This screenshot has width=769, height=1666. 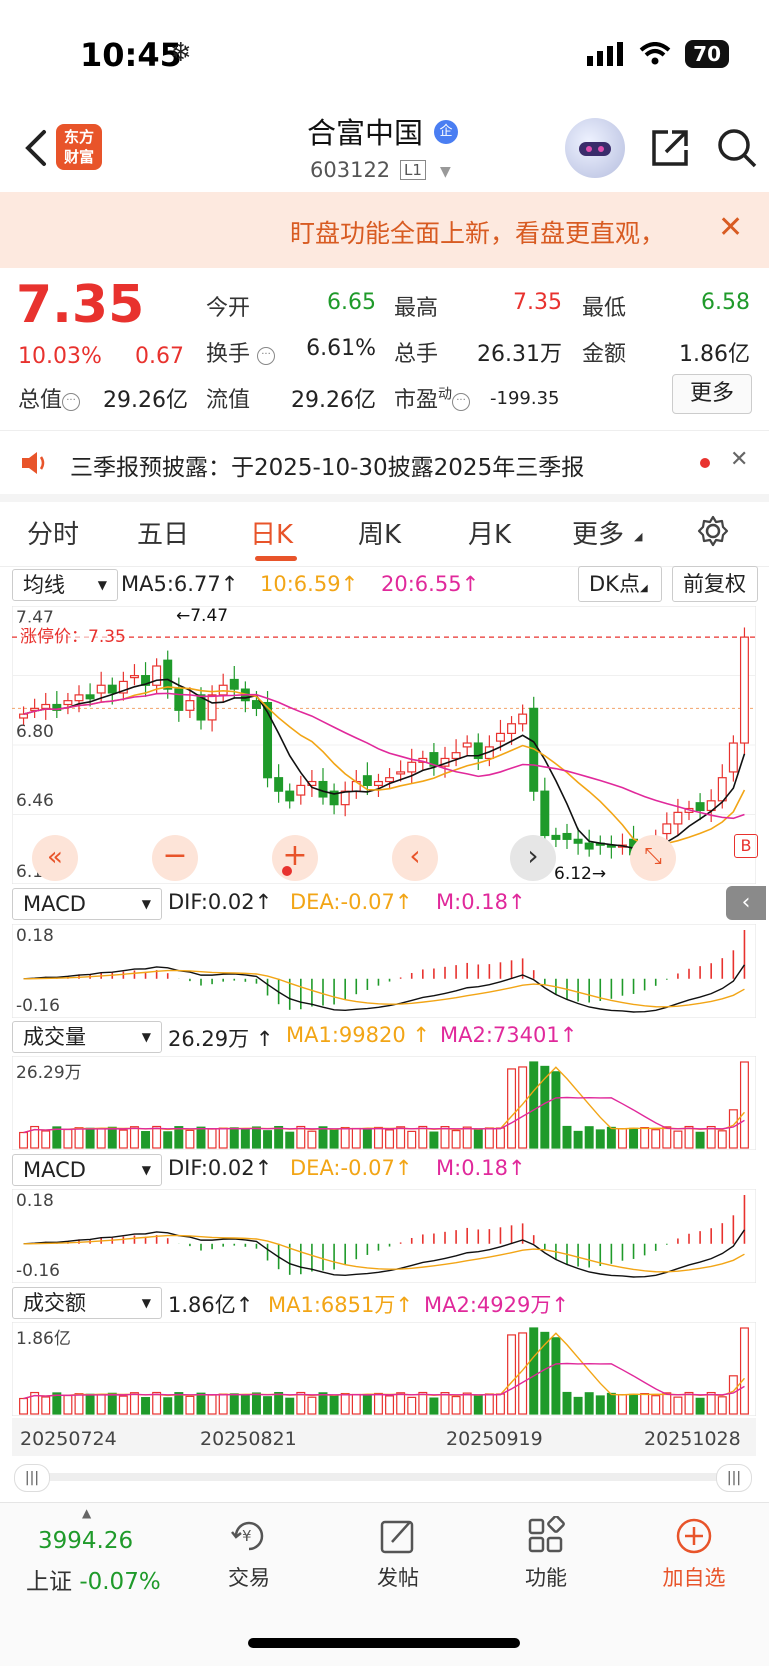 I want to click on vol-ma2-legend: MA2:73401↑, so click(x=508, y=1035).